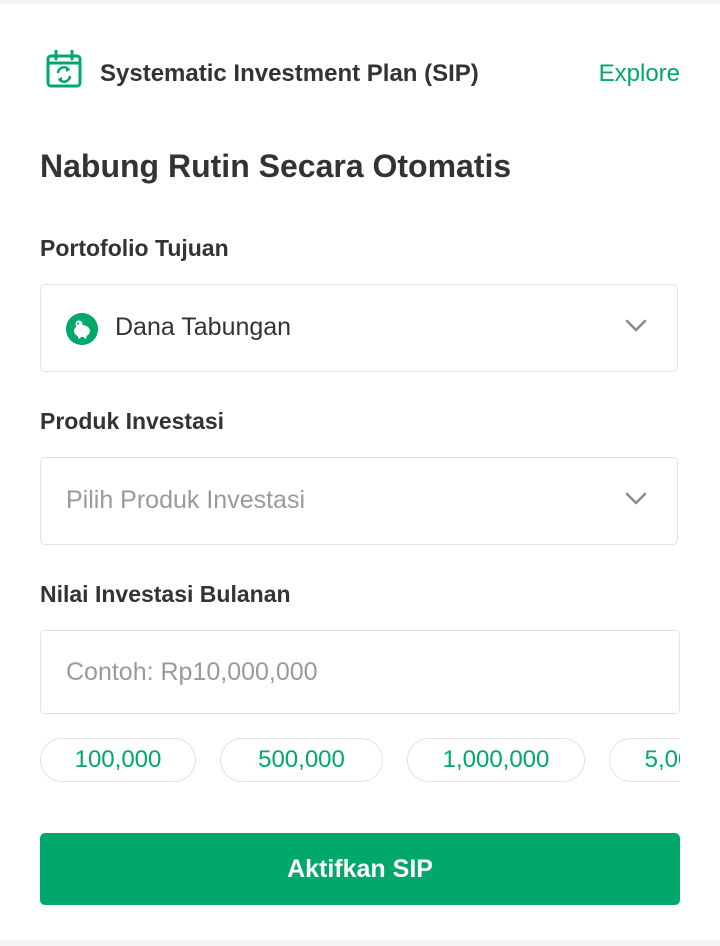 This screenshot has width=720, height=946. I want to click on portfolio-select: Dana Tabungan, so click(359, 328).